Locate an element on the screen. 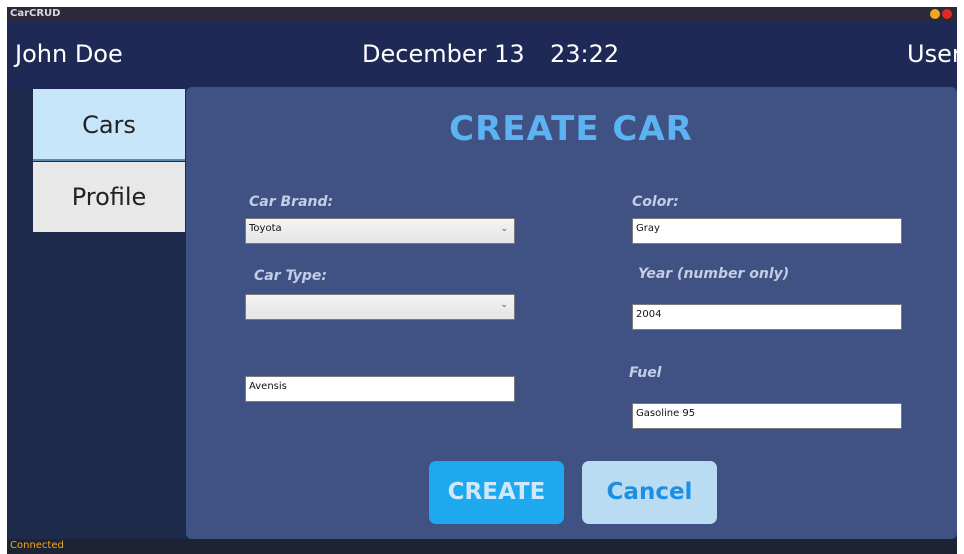 The height and width of the screenshot is (554, 964). car-model-input: Avensis is located at coordinates (380, 389).